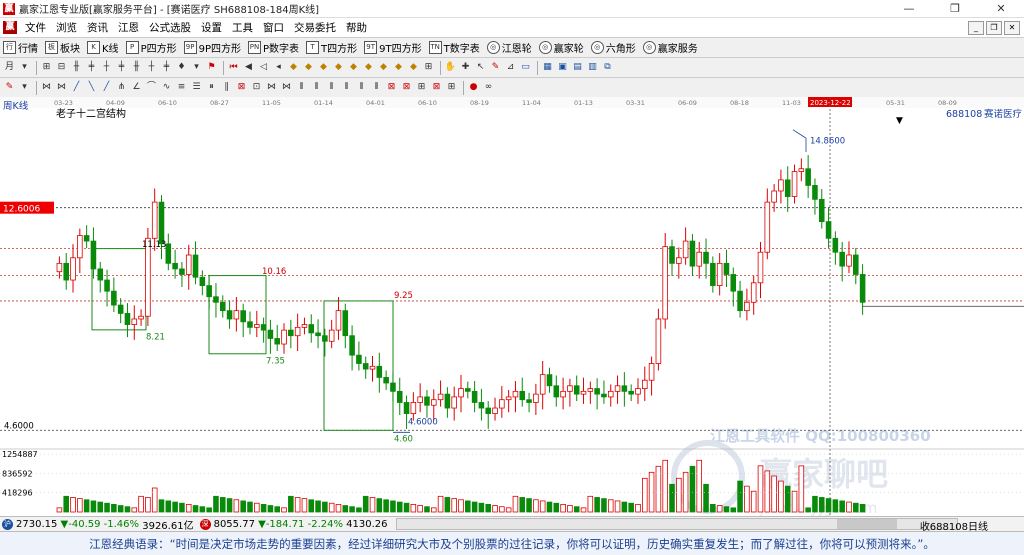  What do you see at coordinates (211, 87) in the screenshot?
I see `time-icon: ⏸` at bounding box center [211, 87].